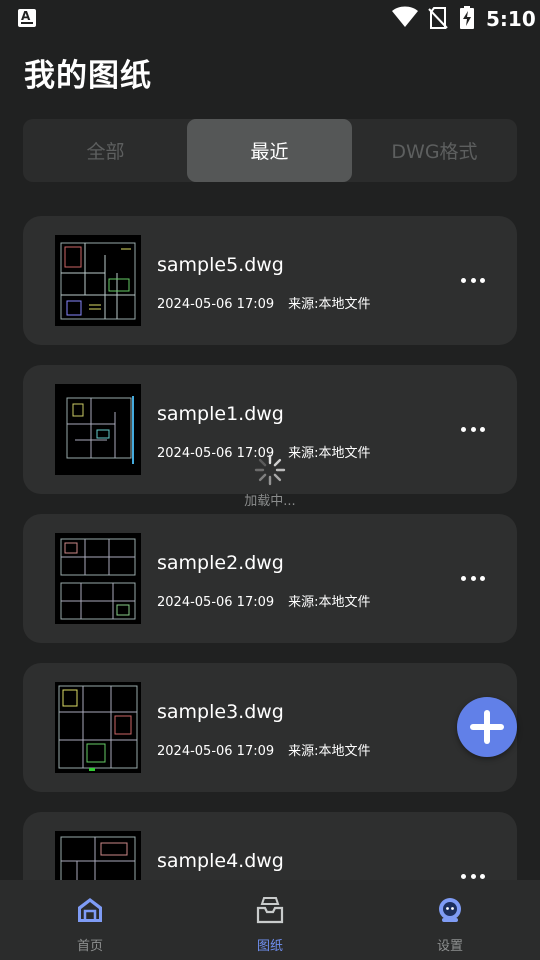  I want to click on page-title: 我的图纸, so click(88, 76).